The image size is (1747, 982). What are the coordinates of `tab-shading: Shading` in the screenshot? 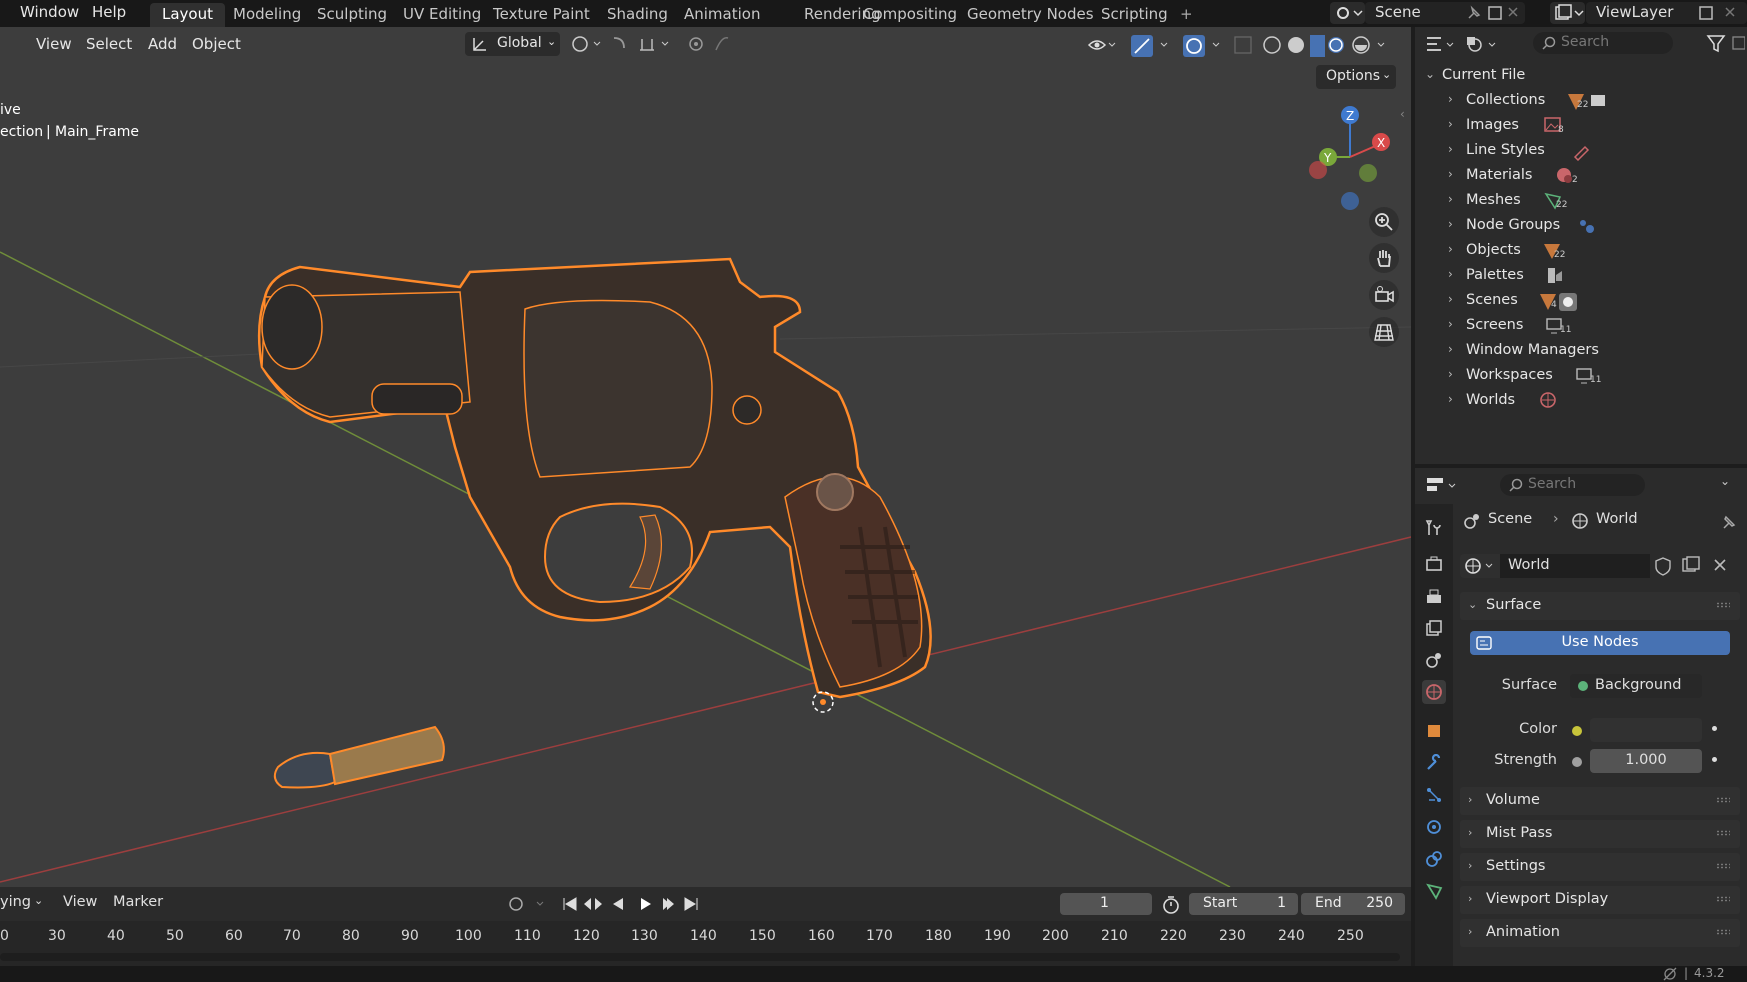 It's located at (637, 15).